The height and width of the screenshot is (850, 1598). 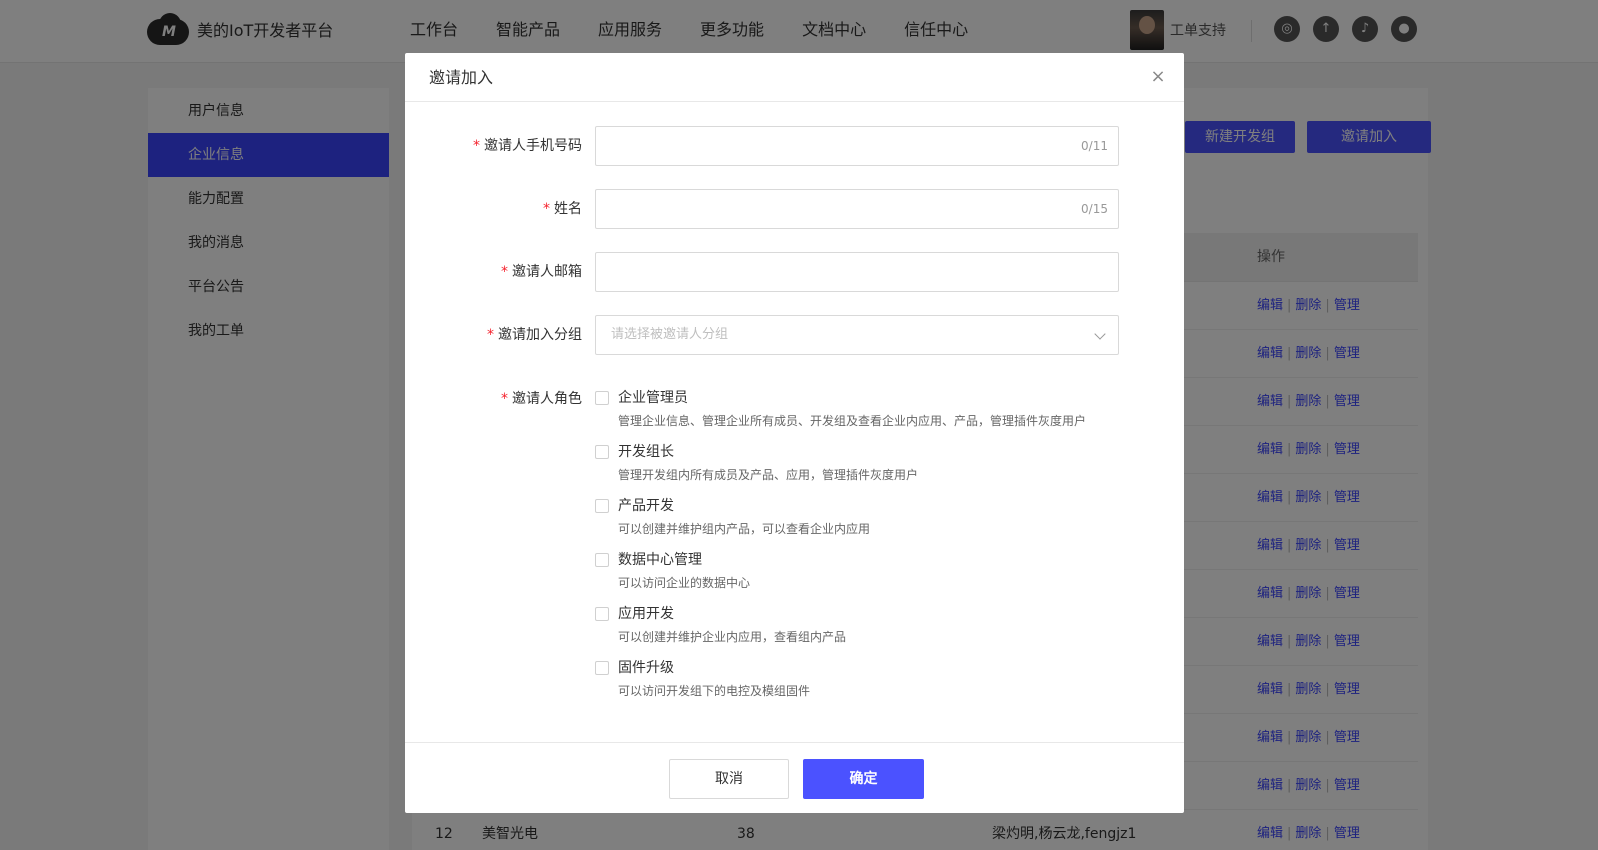 What do you see at coordinates (857, 335) in the screenshot?
I see `group-select: 请选择被邀请人分组` at bounding box center [857, 335].